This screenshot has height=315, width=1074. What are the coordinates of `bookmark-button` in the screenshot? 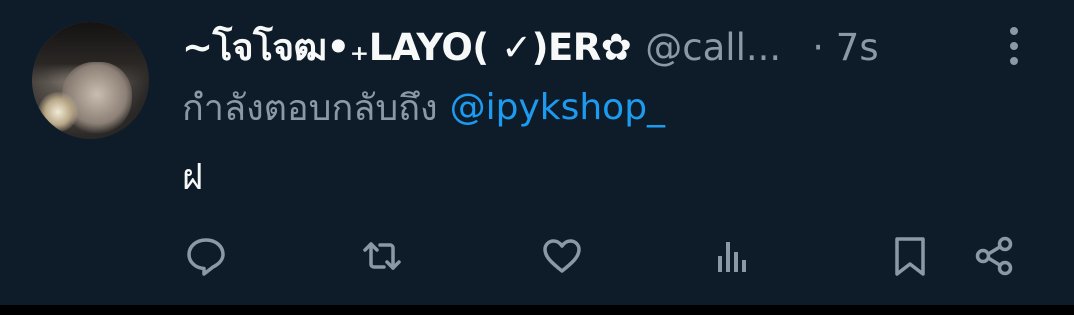 It's located at (910, 256).